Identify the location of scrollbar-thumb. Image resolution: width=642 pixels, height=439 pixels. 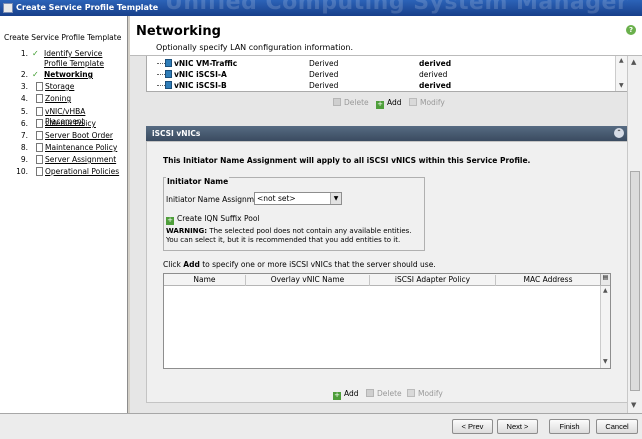
(635, 281).